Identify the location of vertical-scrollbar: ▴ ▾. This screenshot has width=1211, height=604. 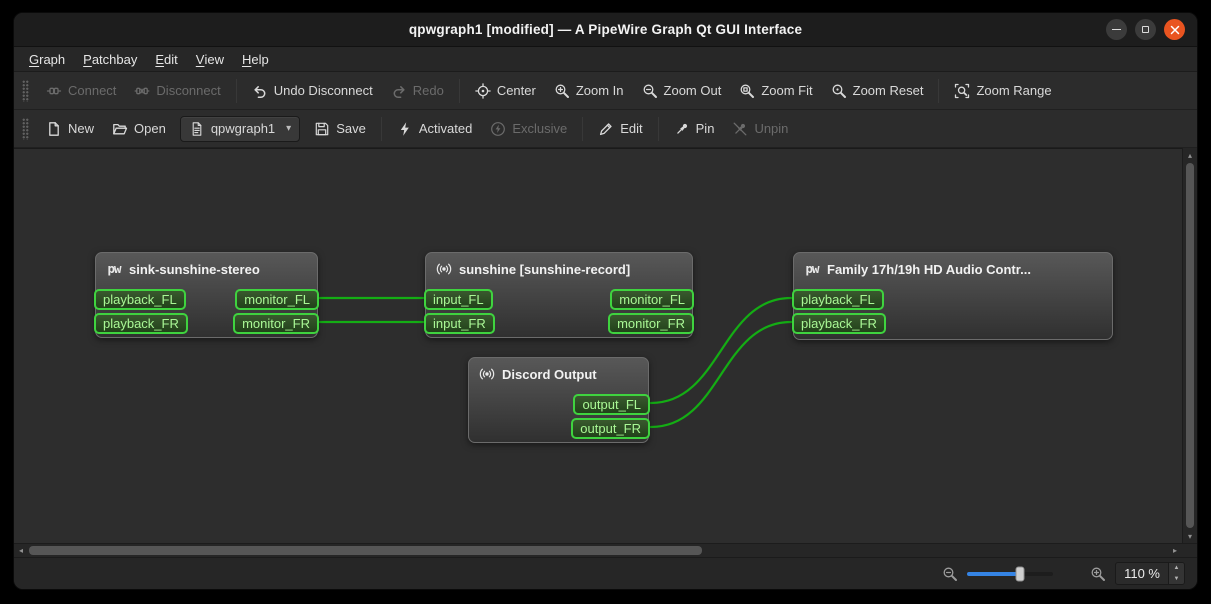
(1189, 345).